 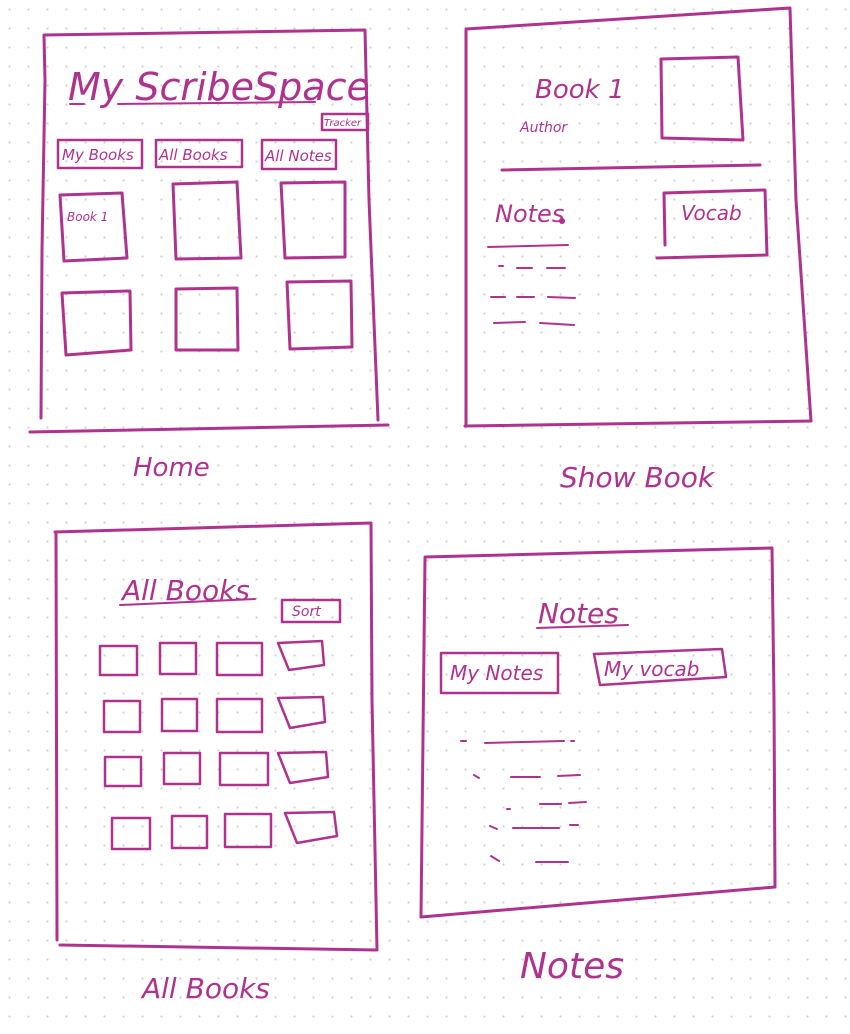 What do you see at coordinates (631, 167) in the screenshot?
I see `book-header-divider` at bounding box center [631, 167].